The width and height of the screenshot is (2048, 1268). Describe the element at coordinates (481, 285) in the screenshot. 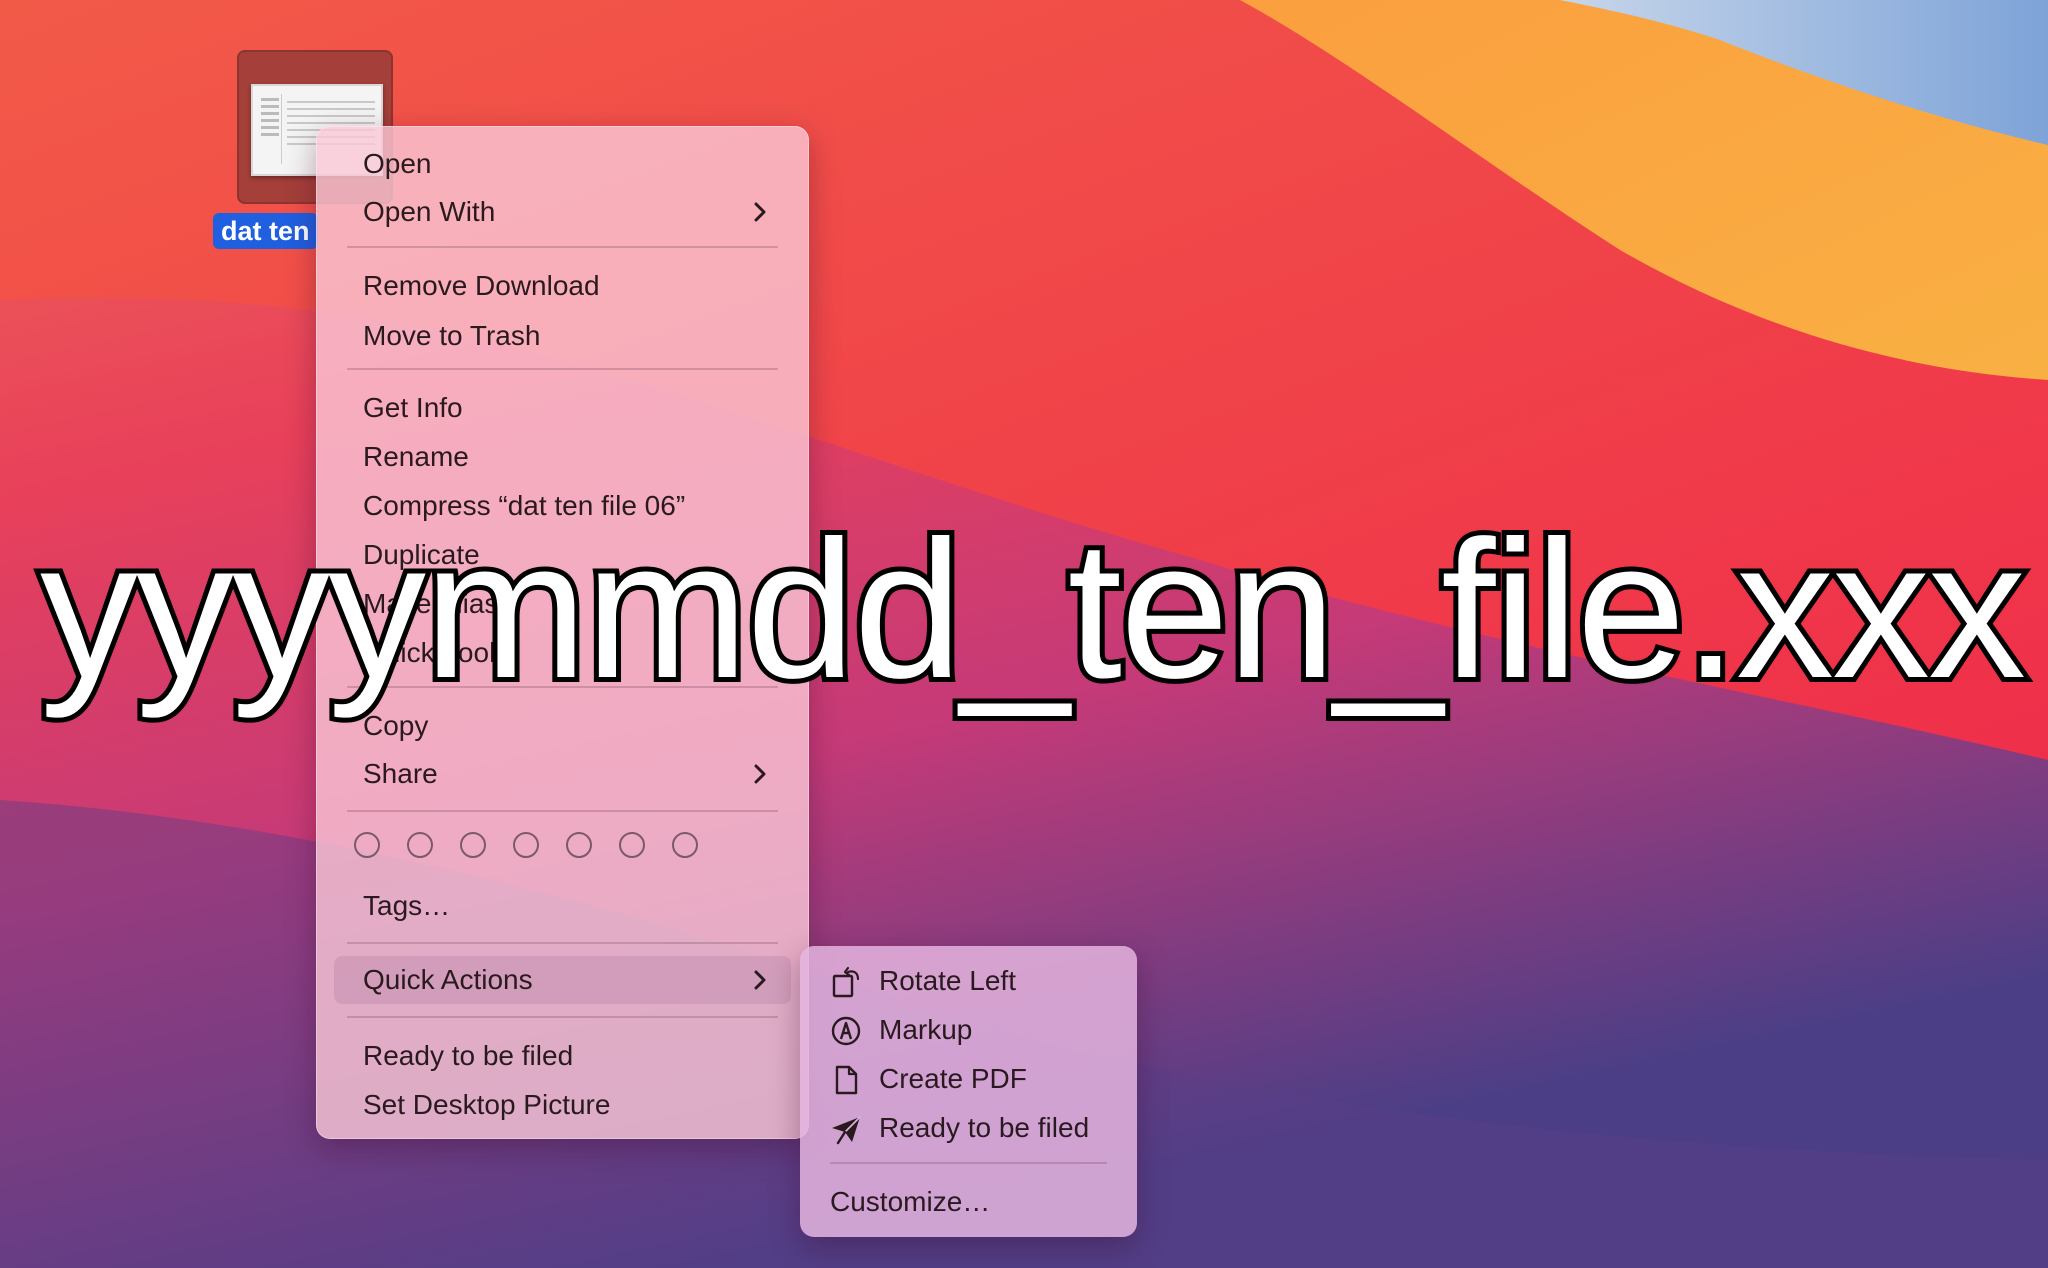

I see `menu-item-label: Remove Download` at that location.